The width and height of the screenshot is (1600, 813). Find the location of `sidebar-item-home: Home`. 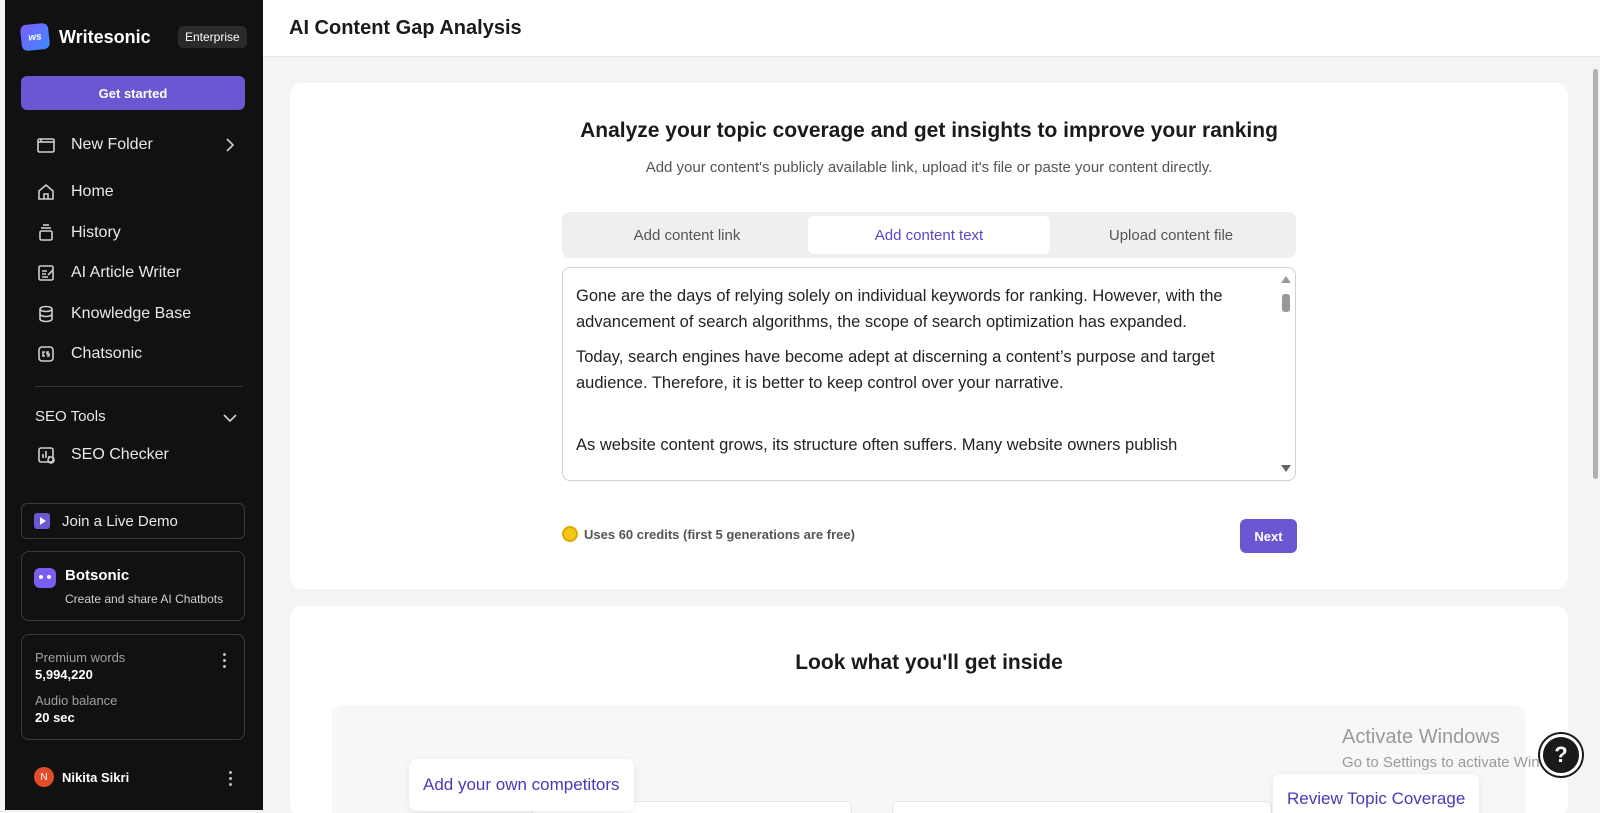

sidebar-item-home: Home is located at coordinates (74, 192).